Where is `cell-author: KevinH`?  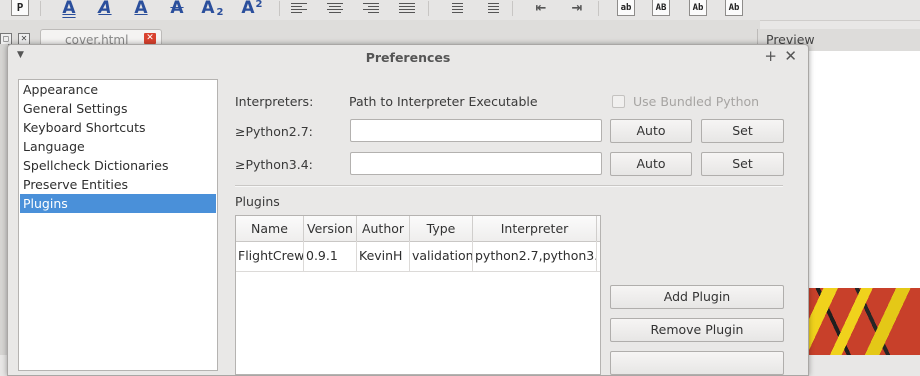
cell-author: KevinH is located at coordinates (383, 256).